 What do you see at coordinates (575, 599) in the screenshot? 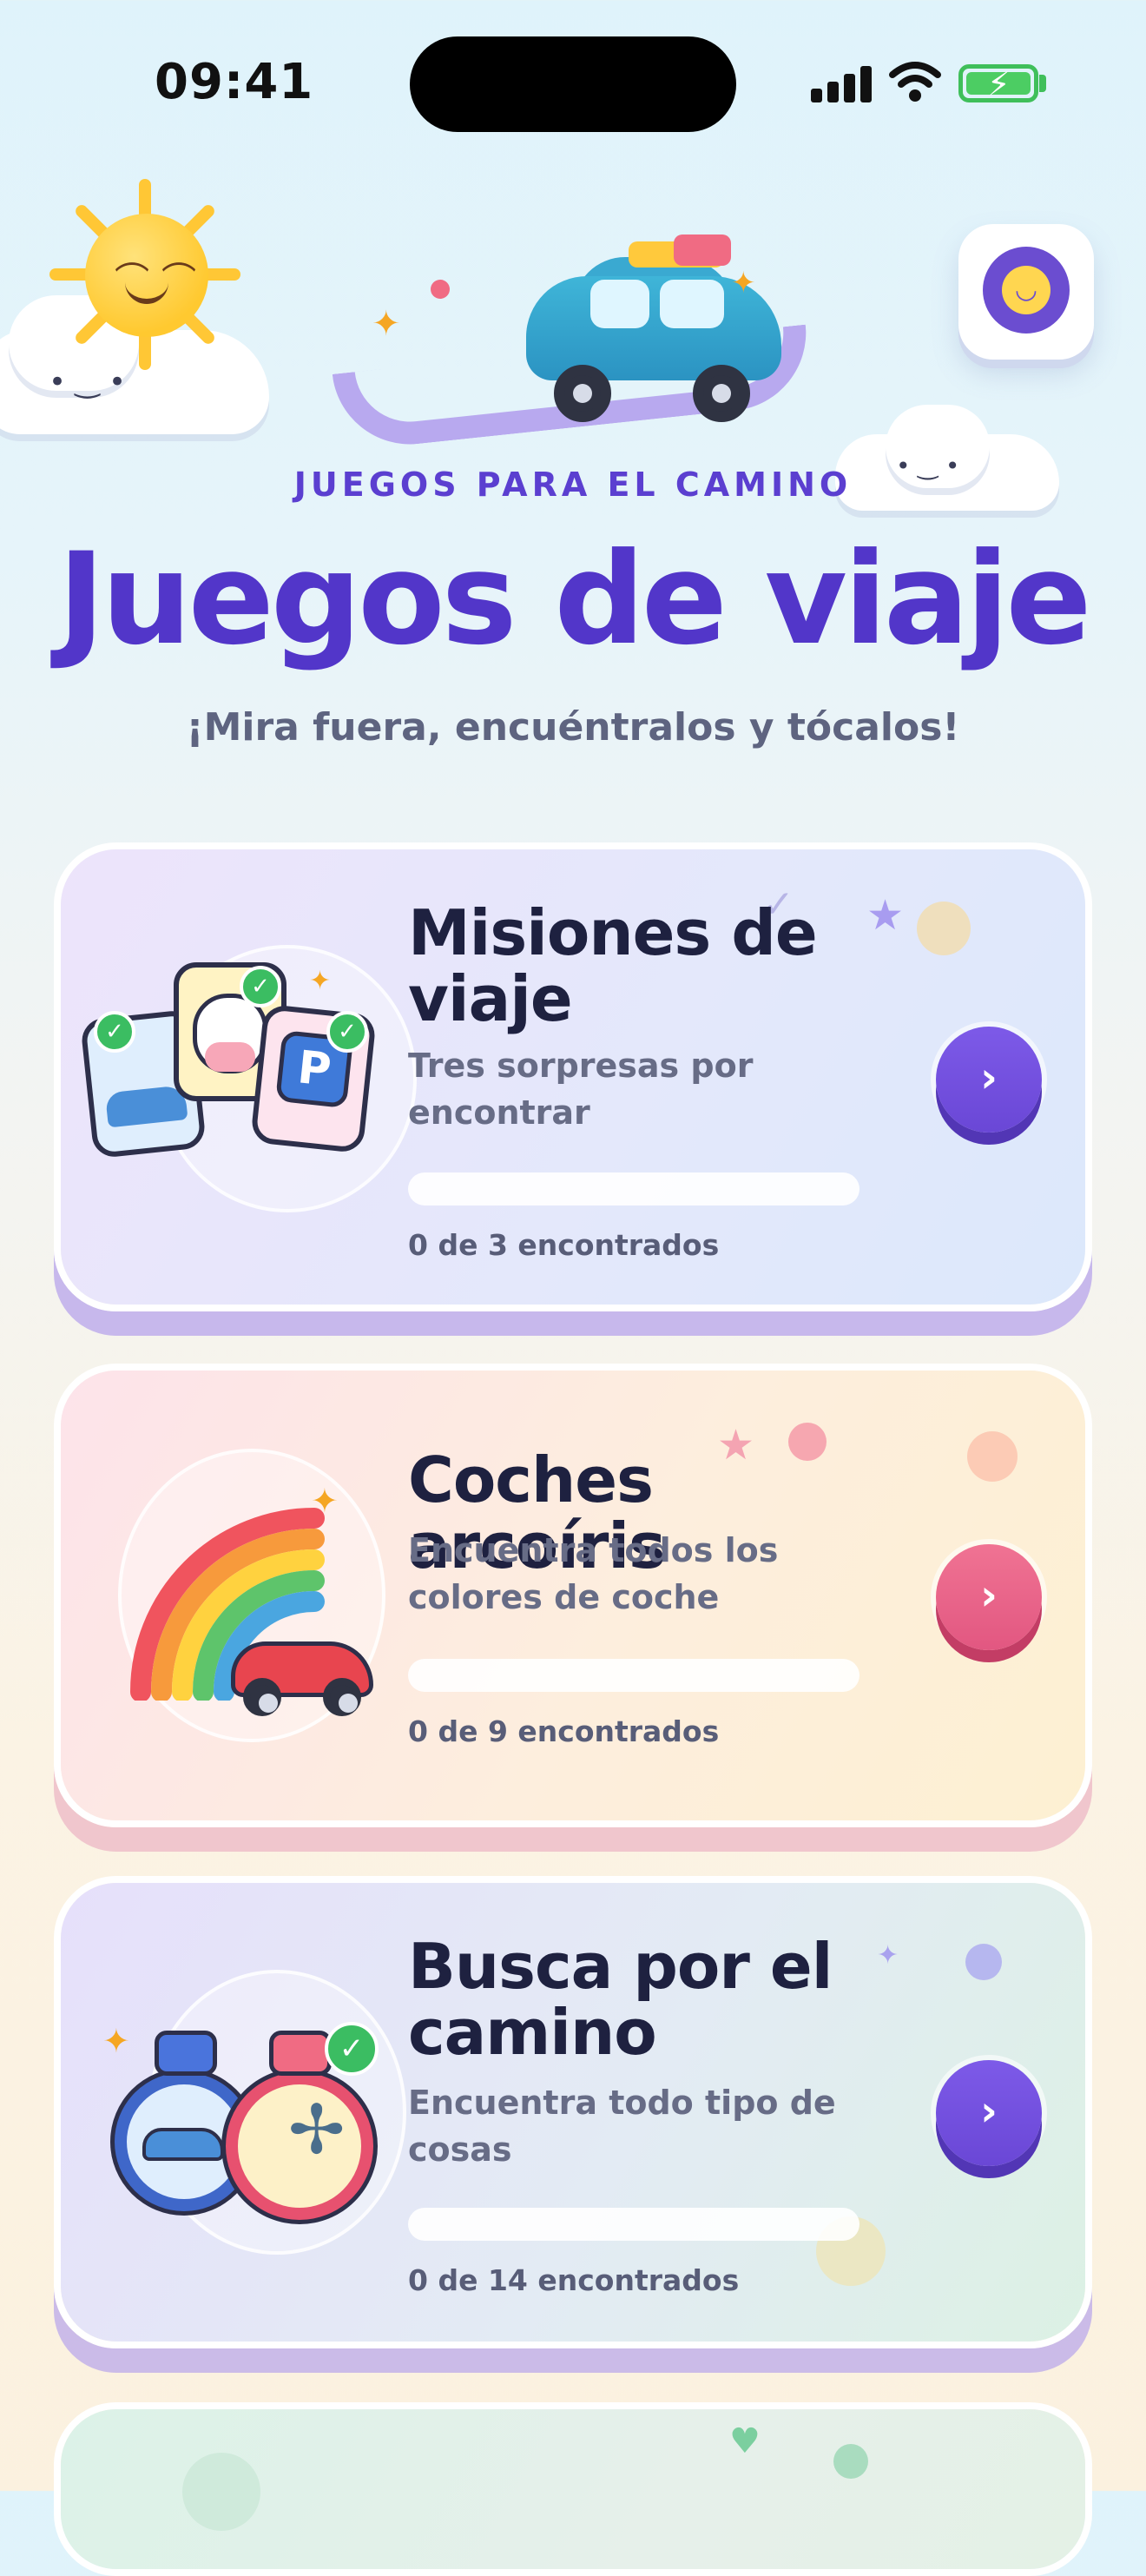
I see `page-title: Juegos de viaje` at bounding box center [575, 599].